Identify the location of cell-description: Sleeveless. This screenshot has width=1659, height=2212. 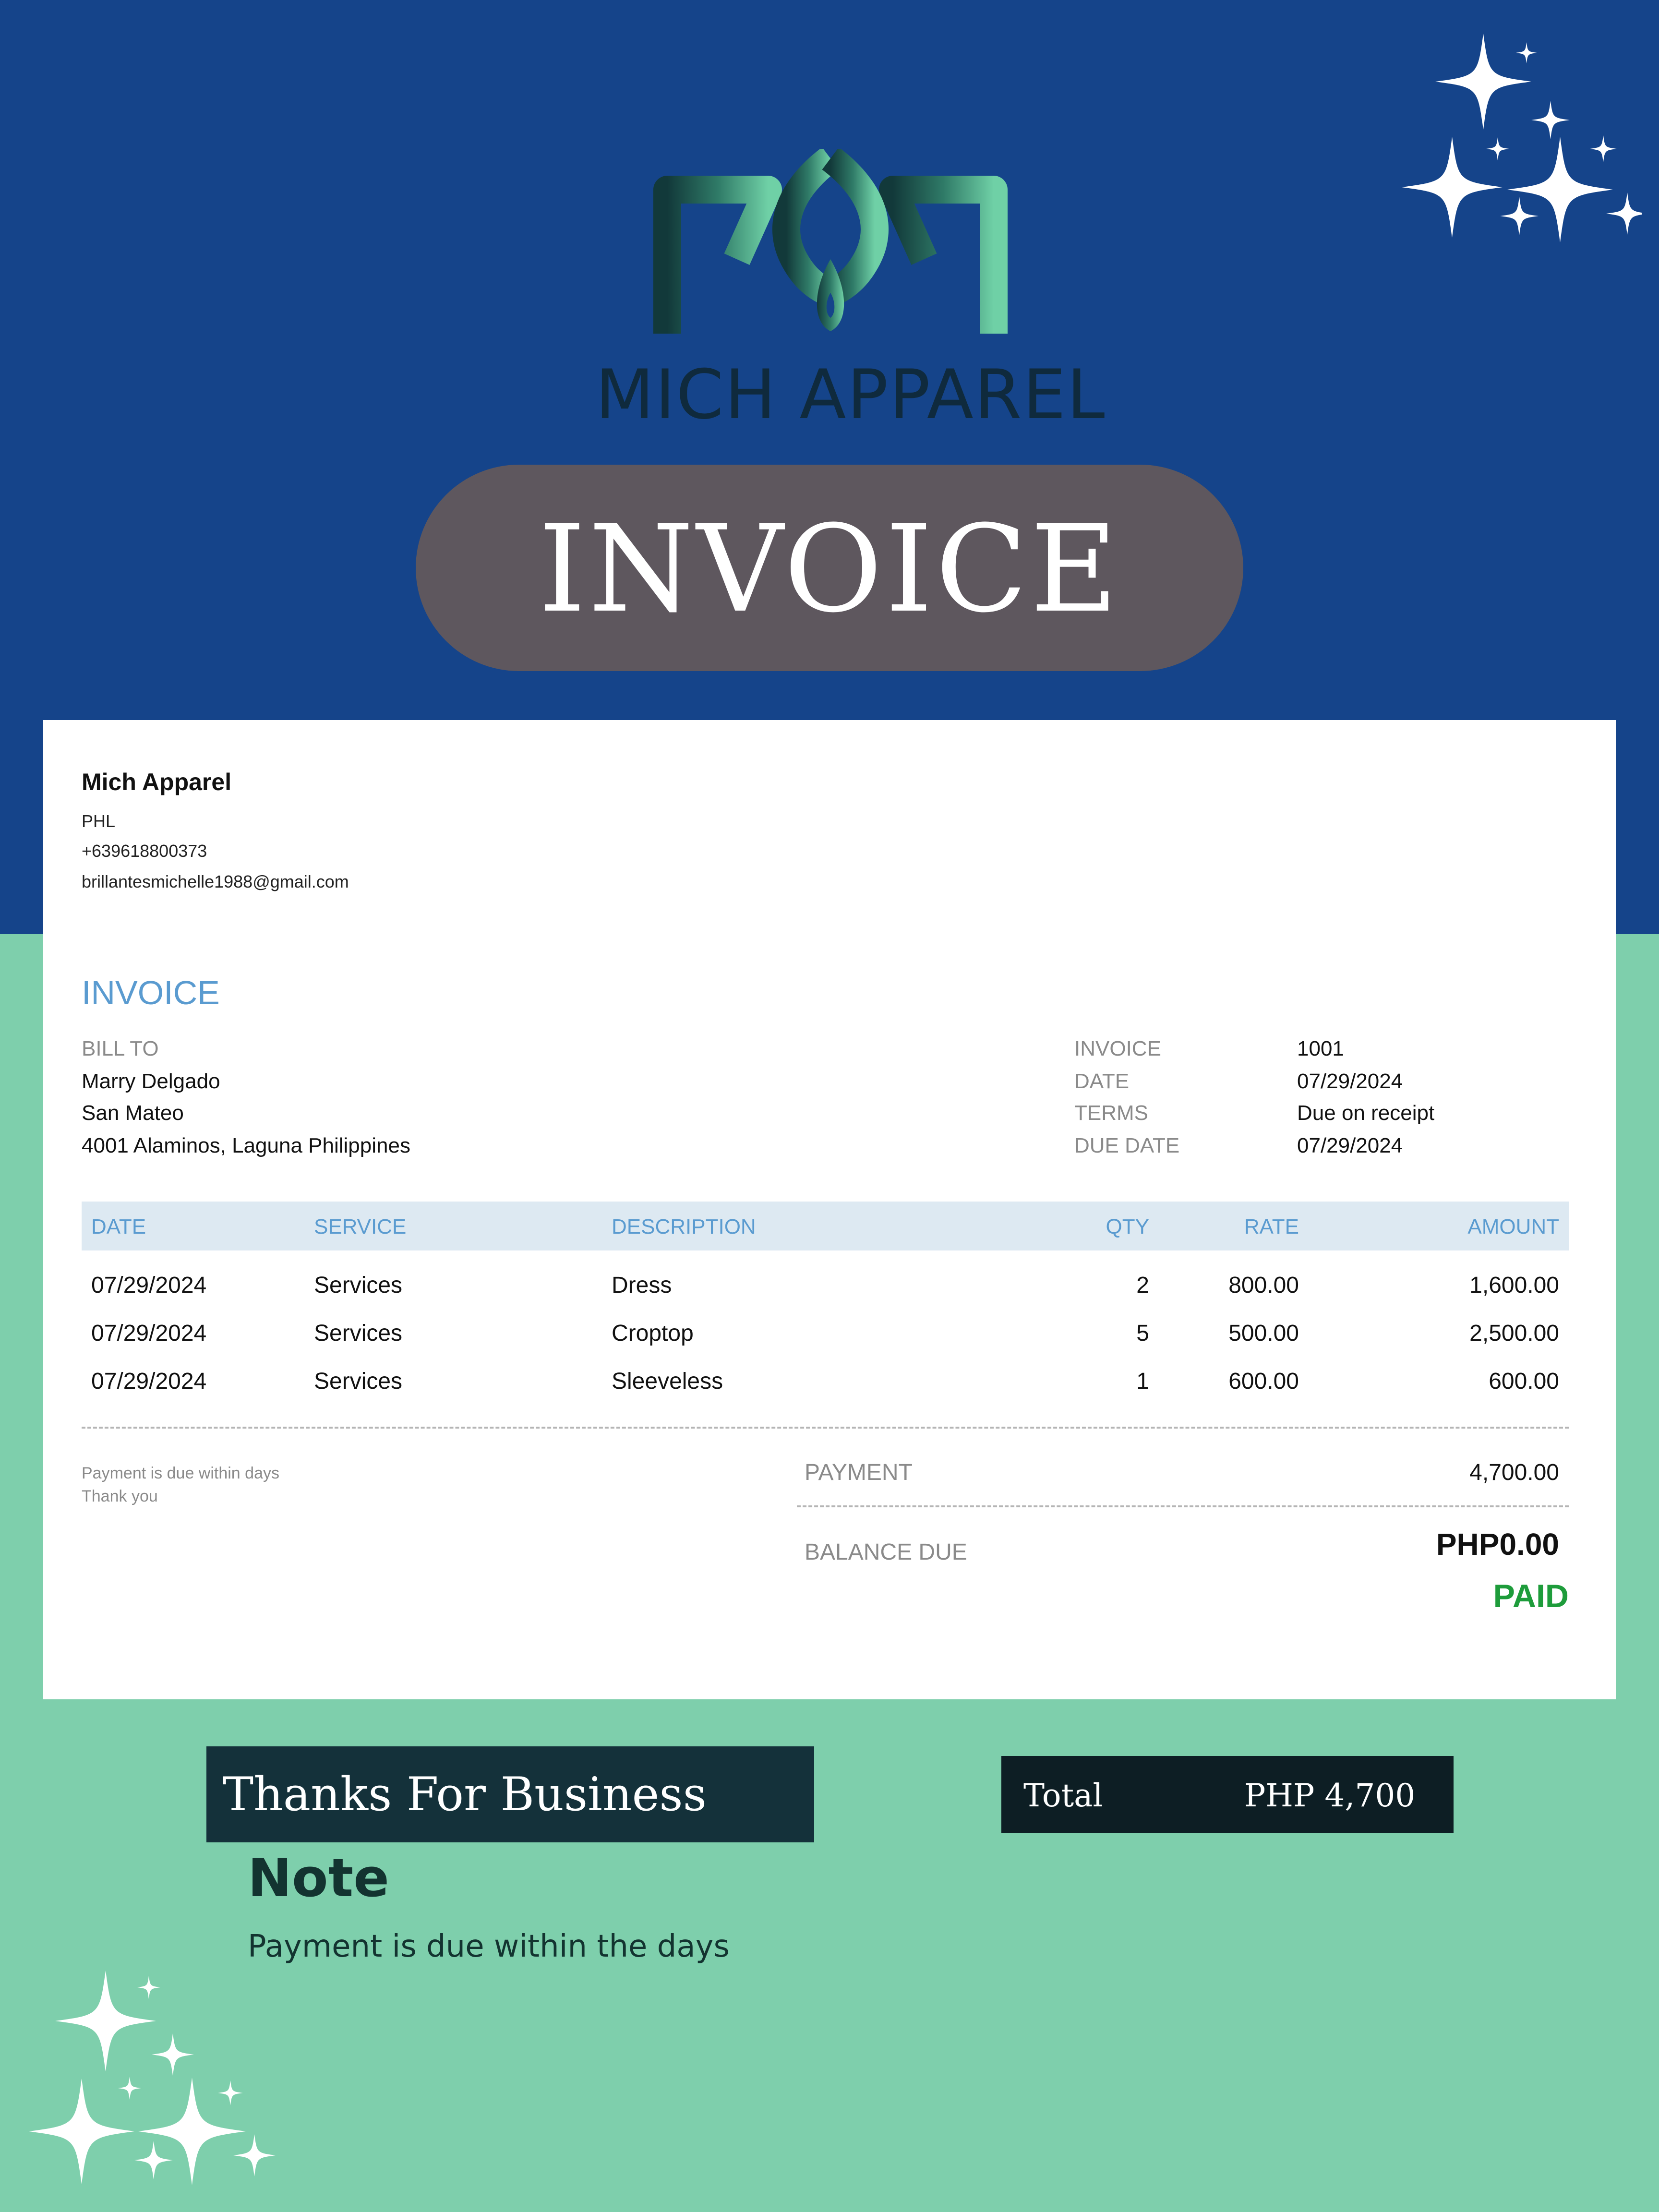
(668, 1381).